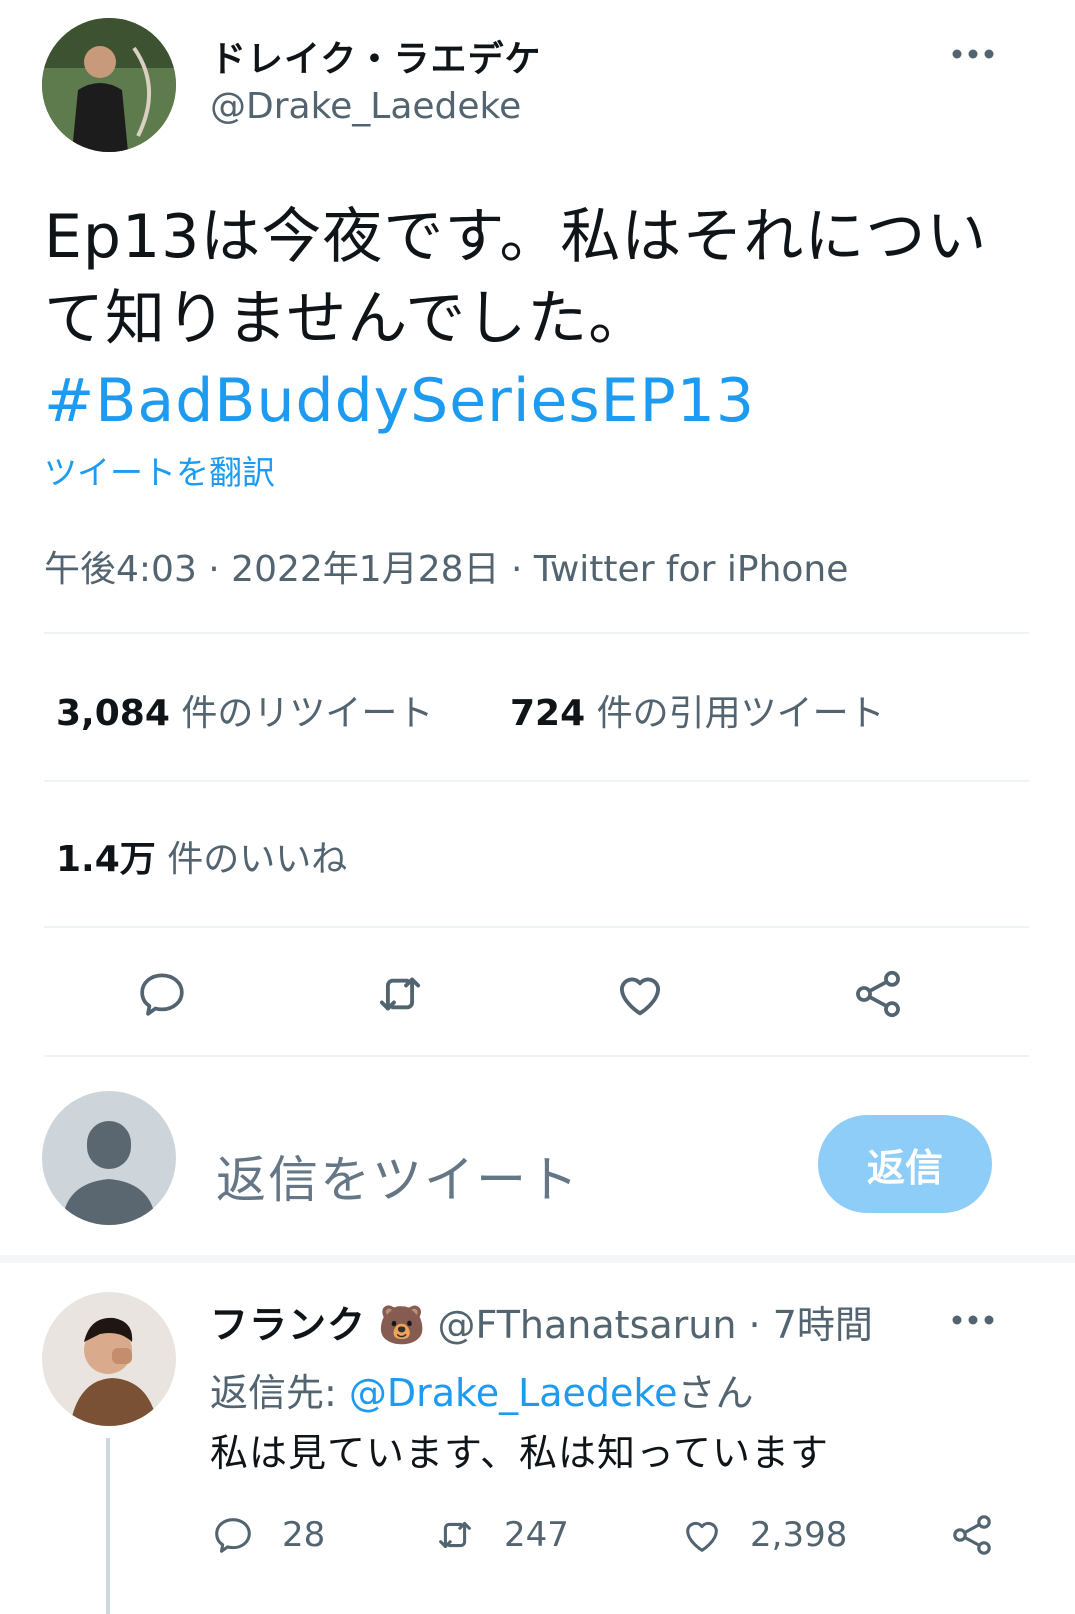 This screenshot has height=1614, width=1075. What do you see at coordinates (109, 1158) in the screenshot?
I see `default-avatar` at bounding box center [109, 1158].